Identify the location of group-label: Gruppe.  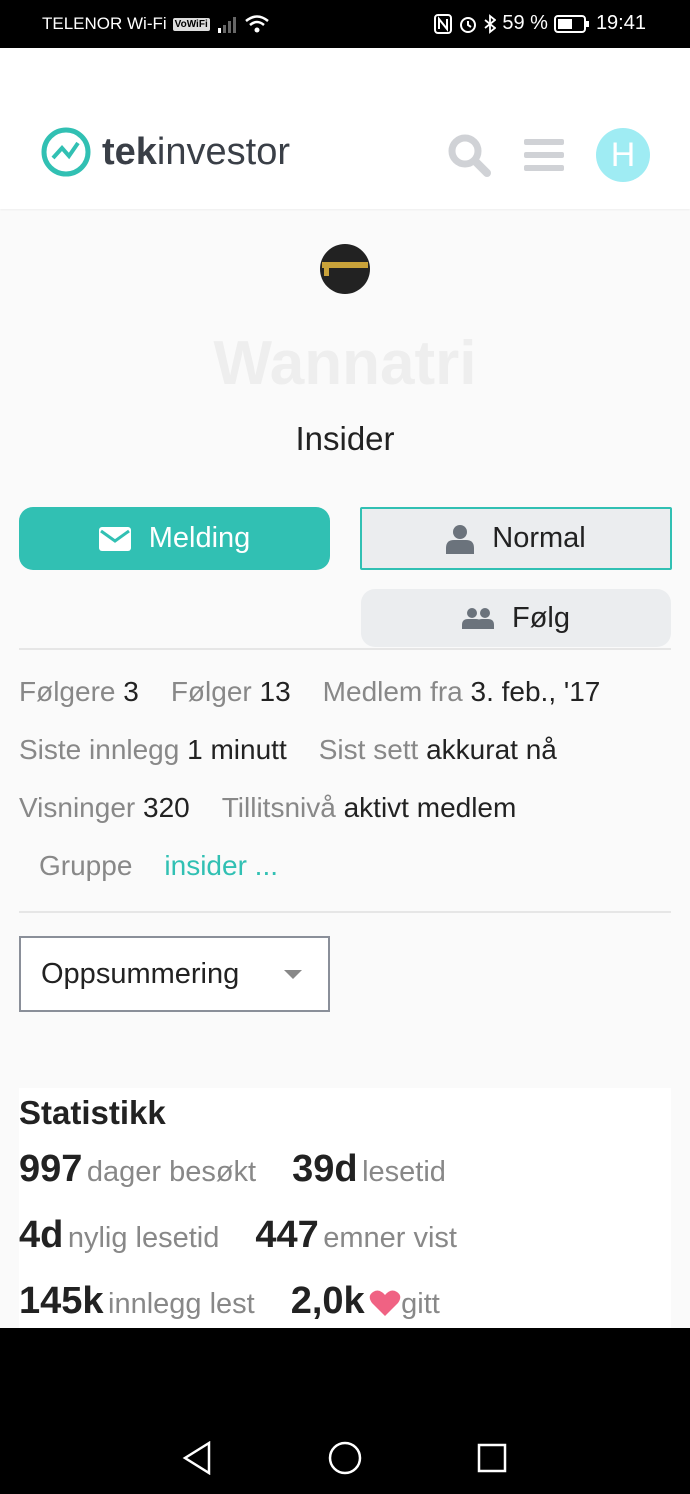
(86, 865).